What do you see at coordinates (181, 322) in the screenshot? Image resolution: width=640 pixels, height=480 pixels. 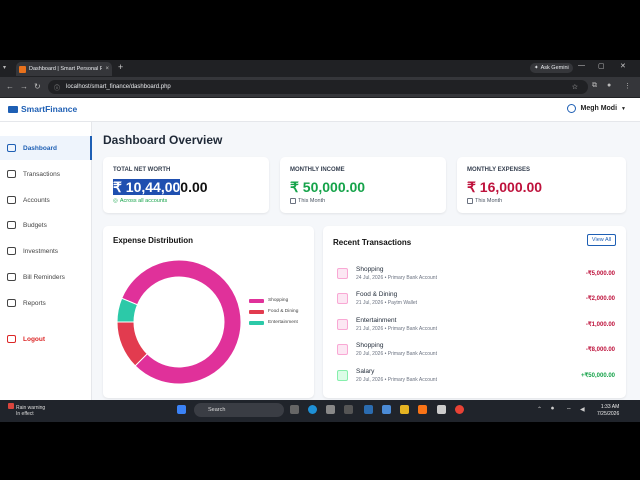 I see `doughnut-slice-shopping` at bounding box center [181, 322].